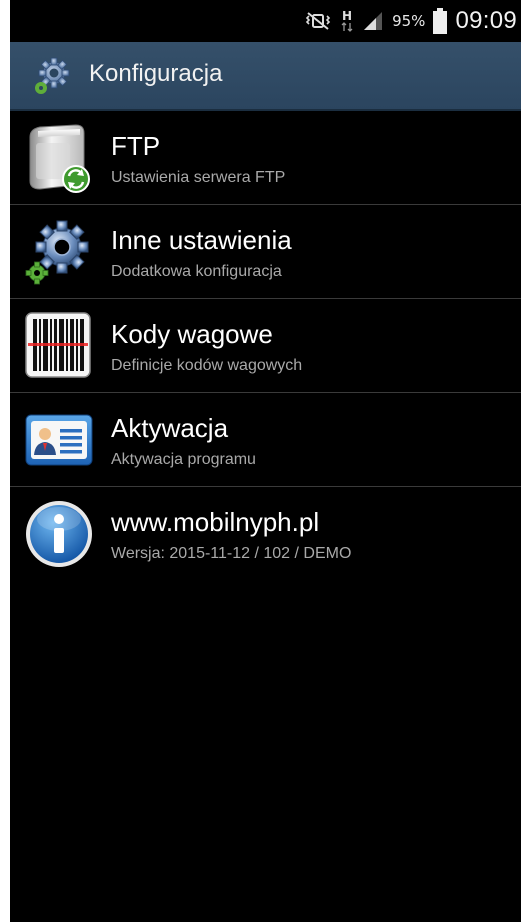 The image size is (527, 922). What do you see at coordinates (440, 21) in the screenshot?
I see `battery-icon` at bounding box center [440, 21].